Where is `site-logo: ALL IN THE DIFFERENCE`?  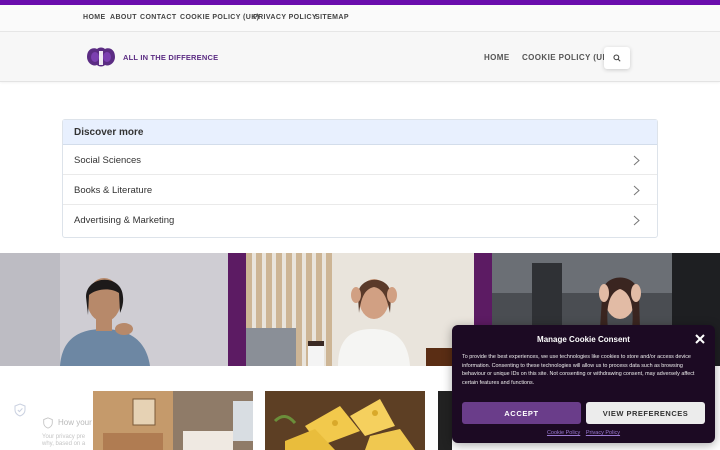
site-logo: ALL IN THE DIFFERENCE is located at coordinates (153, 57).